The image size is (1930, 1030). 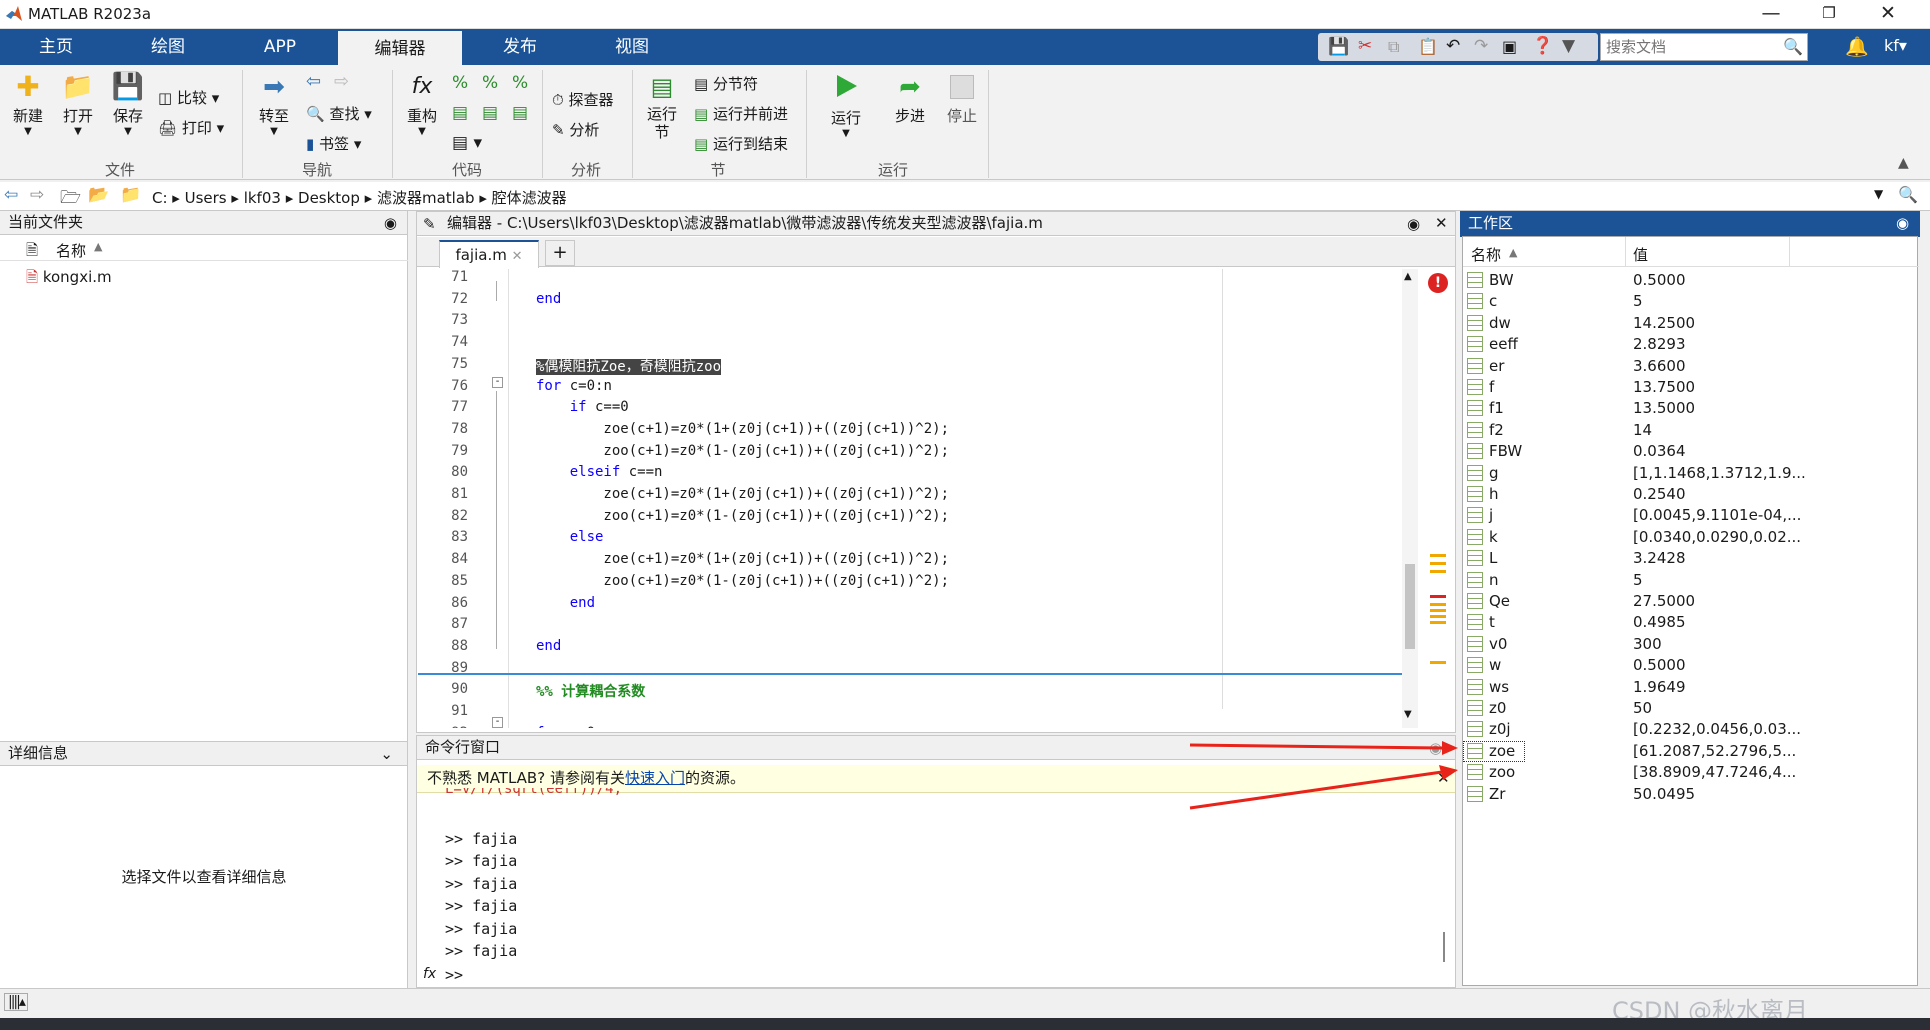 I want to click on breadcrumb-item: C:, so click(x=160, y=198).